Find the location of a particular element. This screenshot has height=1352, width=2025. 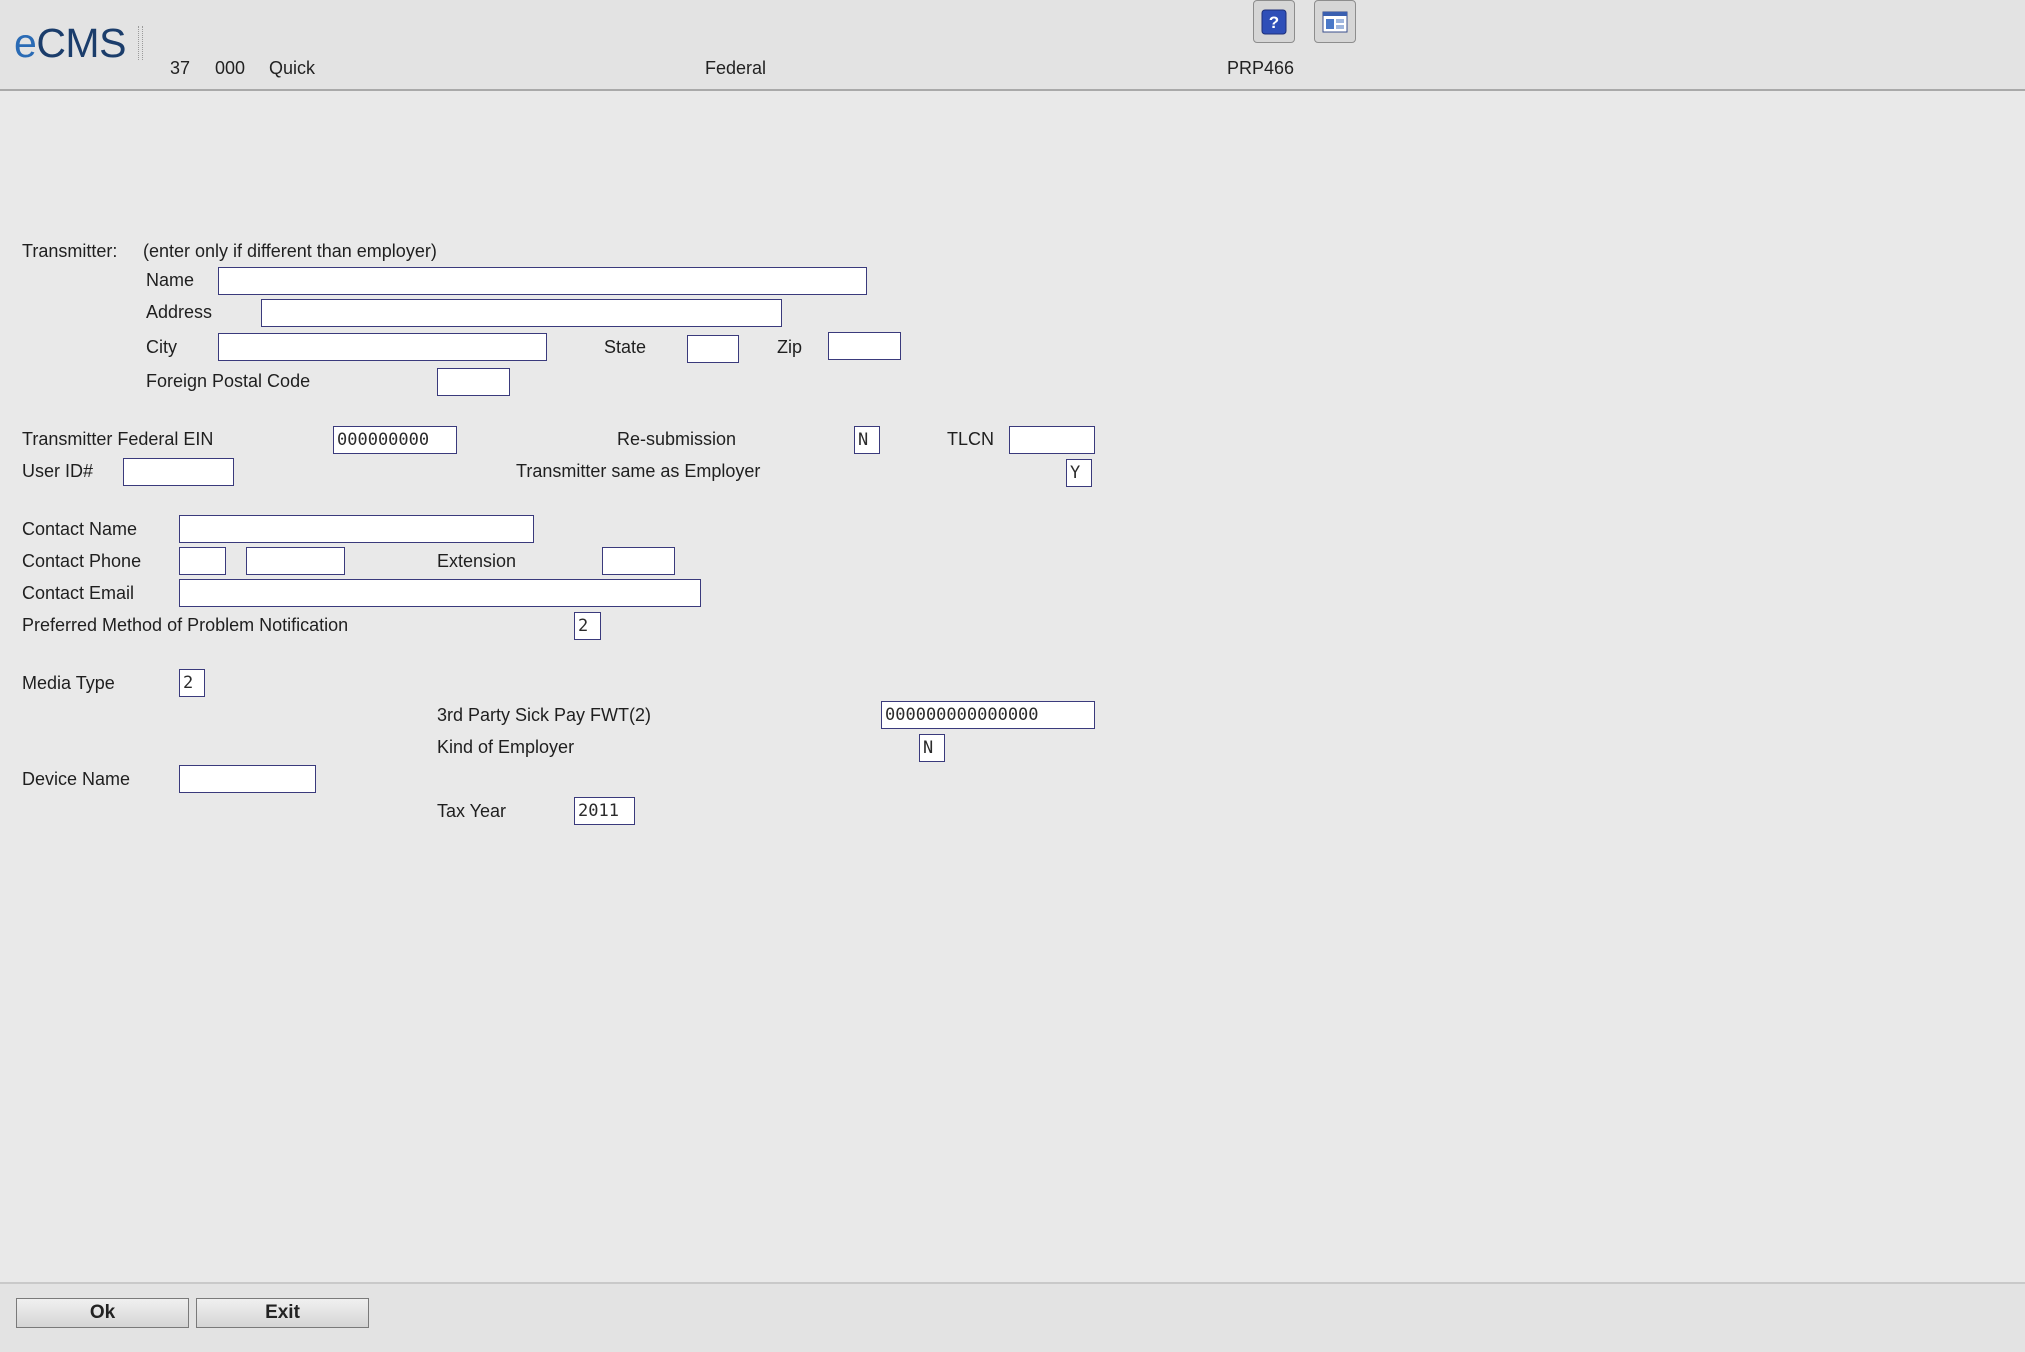

tlcn-label: TLCN is located at coordinates (971, 439).